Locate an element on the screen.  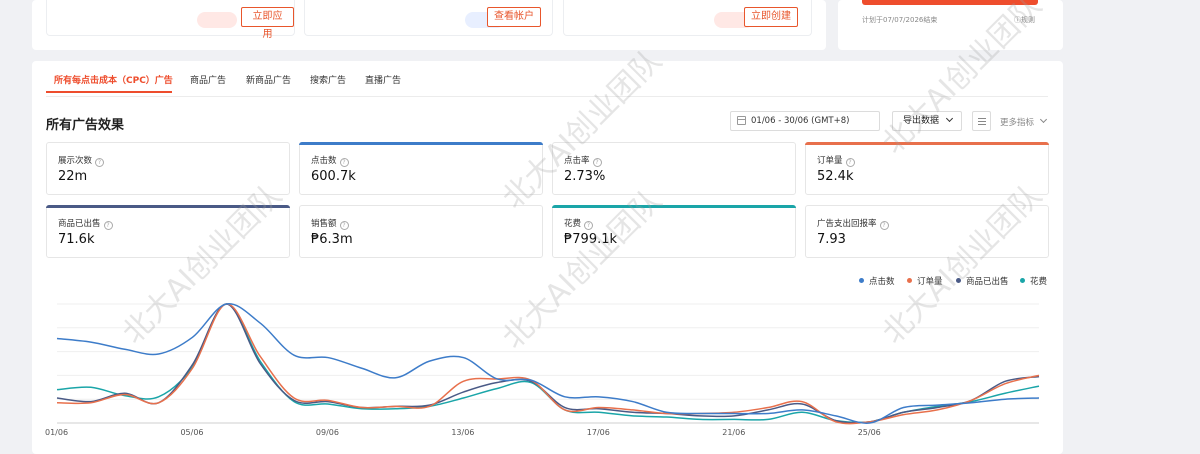
plan-card is located at coordinates (950, 25).